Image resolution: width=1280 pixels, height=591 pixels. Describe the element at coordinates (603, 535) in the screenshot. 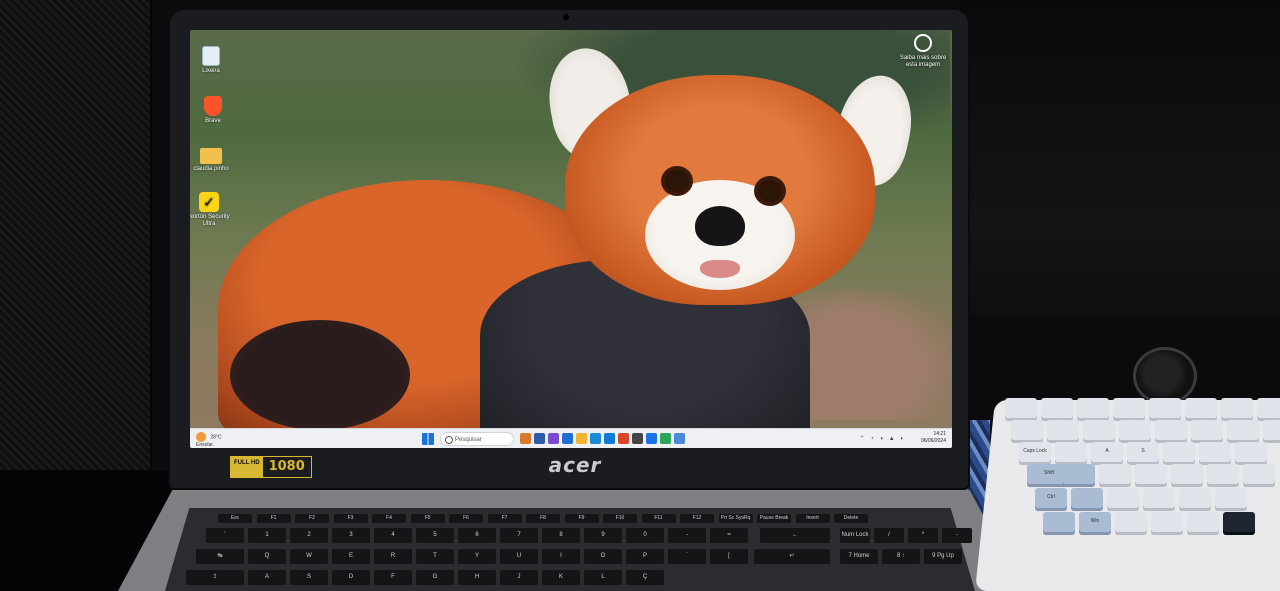

I see `keyboard-key: 9` at that location.